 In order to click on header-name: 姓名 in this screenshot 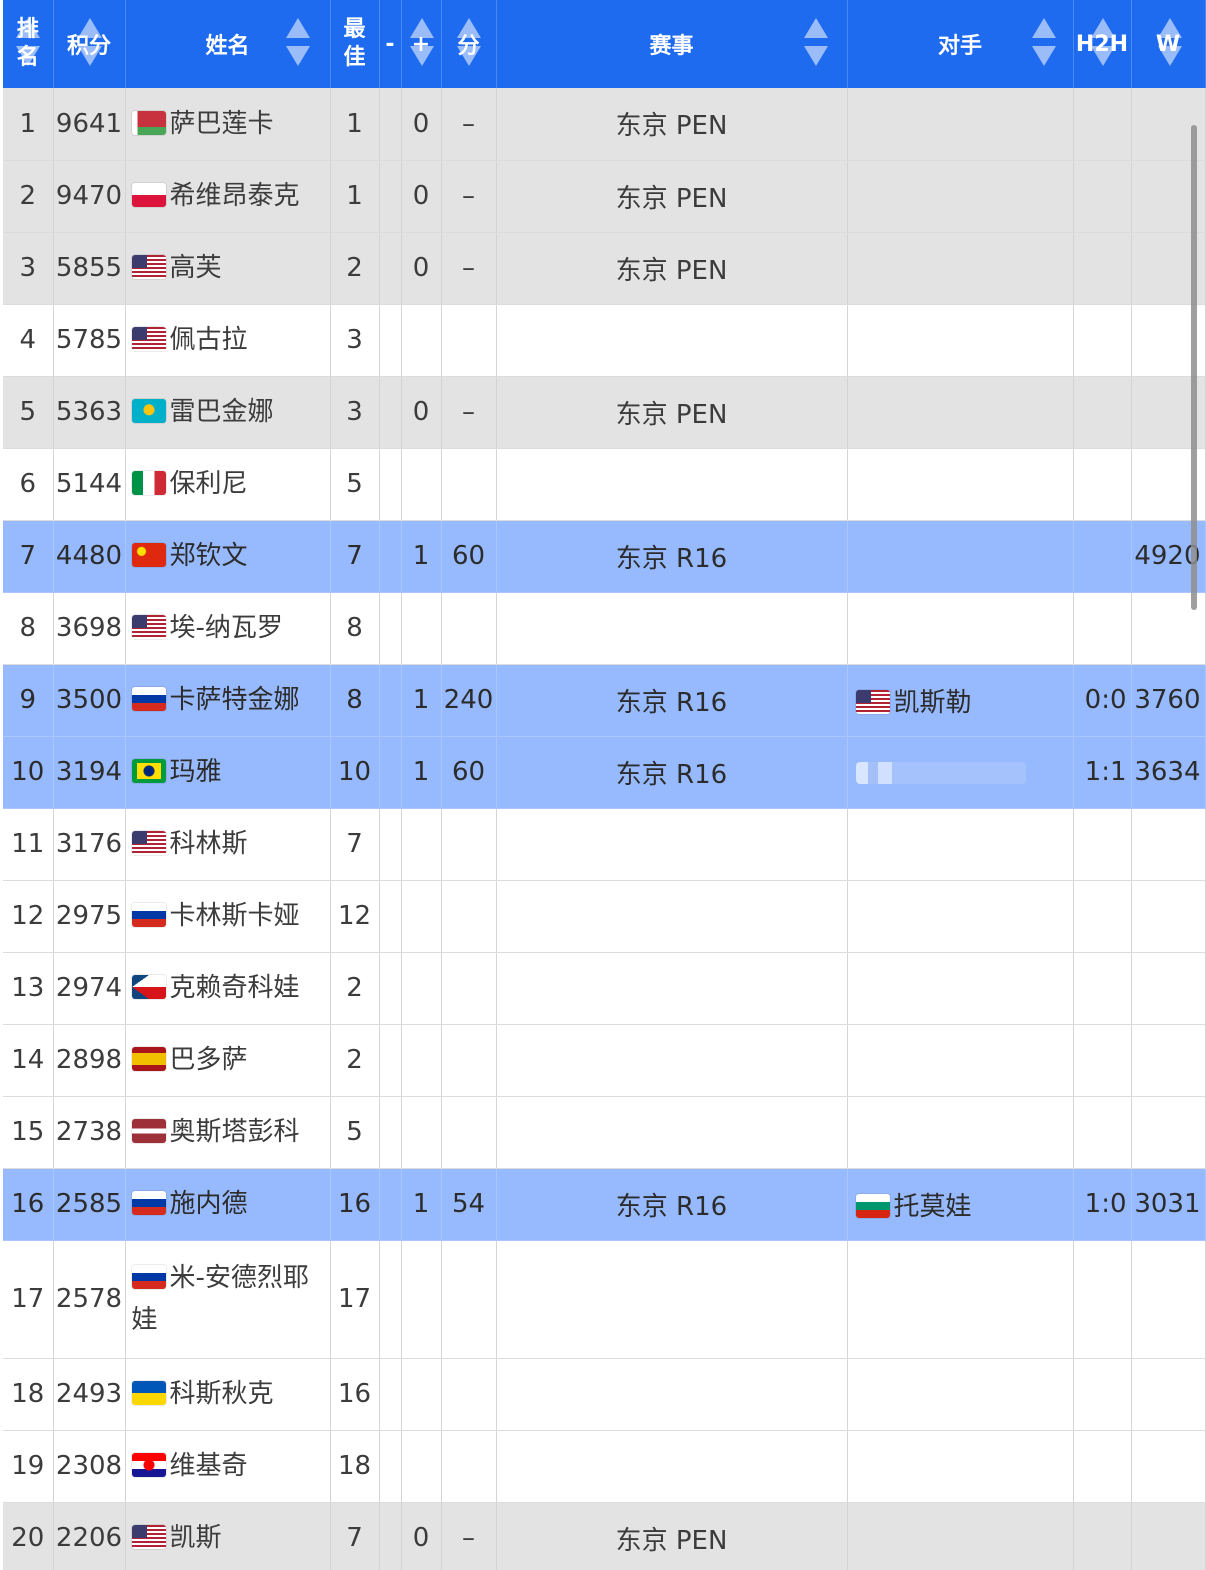, I will do `click(228, 44)`.